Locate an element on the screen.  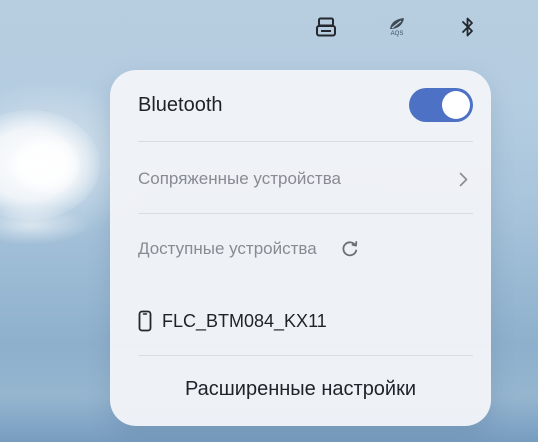
bluetooth-icon is located at coordinates (468, 27).